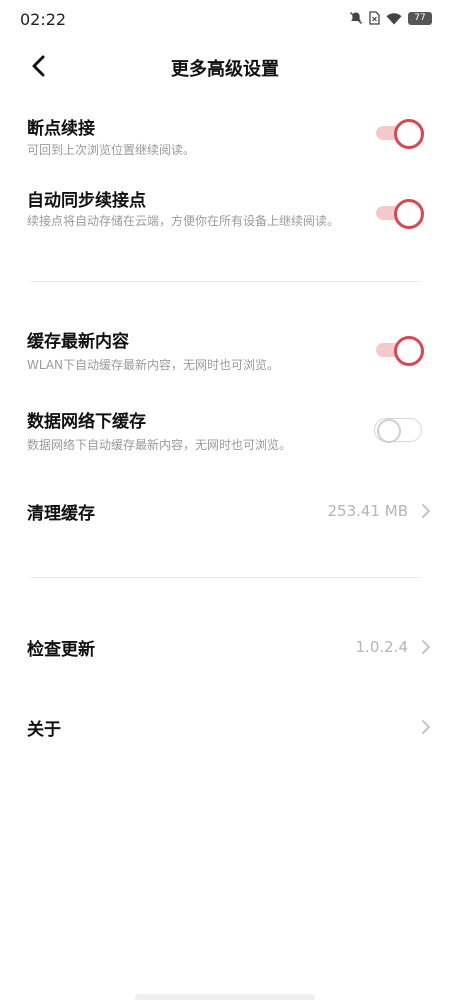 This screenshot has width=450, height=1000. What do you see at coordinates (225, 20) in the screenshot?
I see `status-bar: 02:22 77` at bounding box center [225, 20].